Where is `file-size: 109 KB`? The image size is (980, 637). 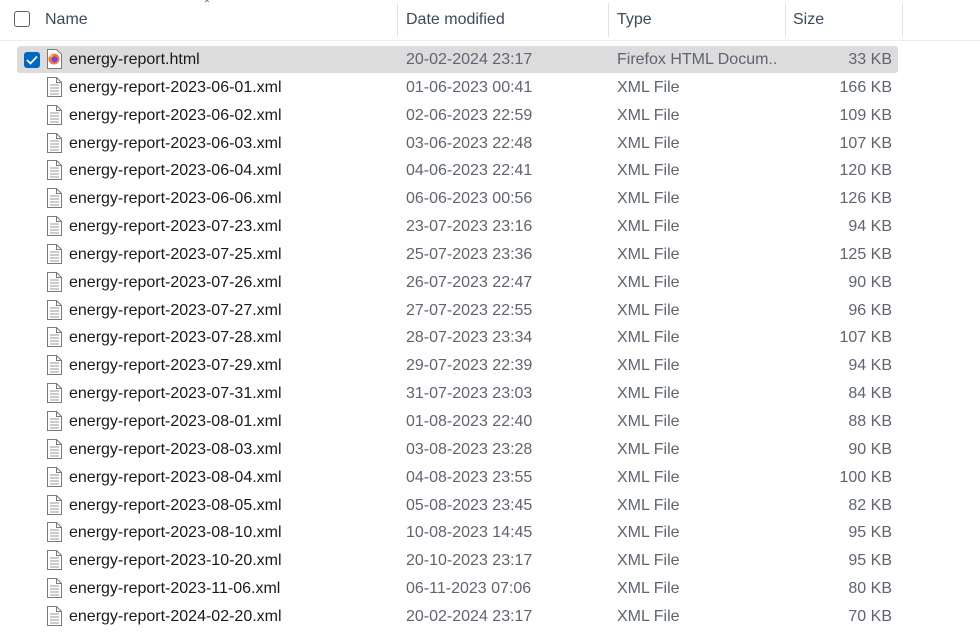 file-size: 109 KB is located at coordinates (865, 115).